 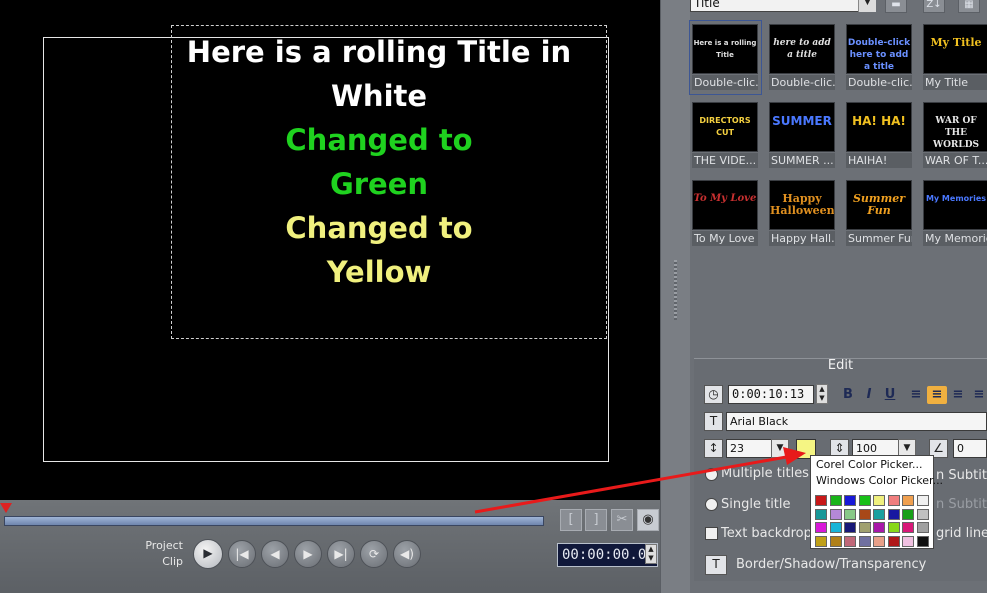 What do you see at coordinates (640, 480) in the screenshot?
I see `annotation-arrow` at bounding box center [640, 480].